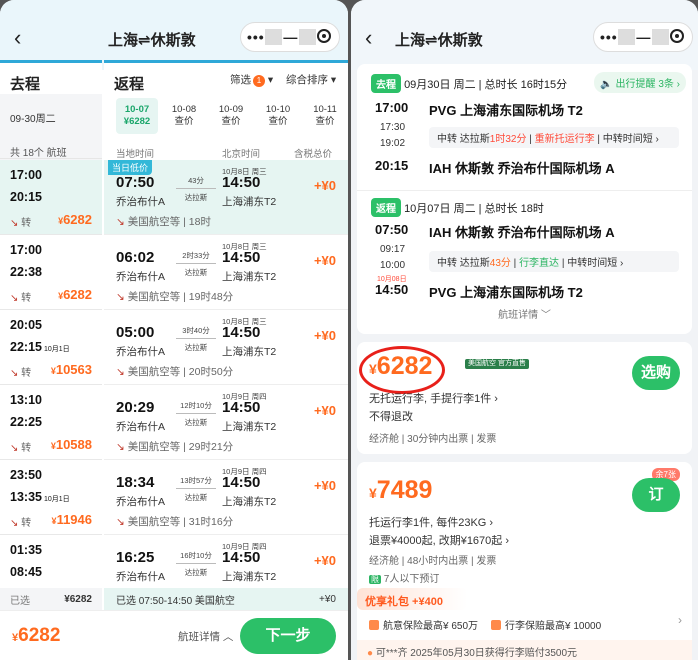 This screenshot has width=698, height=660. Describe the element at coordinates (564, 139) in the screenshot. I see `transit-baggage: 重新托运行李` at that location.